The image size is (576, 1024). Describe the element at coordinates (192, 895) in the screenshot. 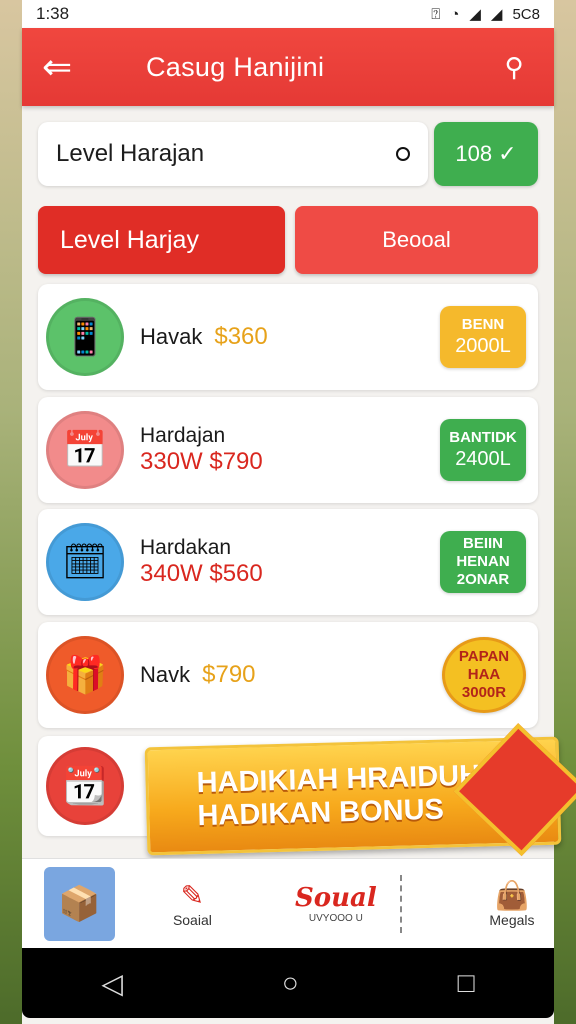

I see `social-icon: ✎` at that location.